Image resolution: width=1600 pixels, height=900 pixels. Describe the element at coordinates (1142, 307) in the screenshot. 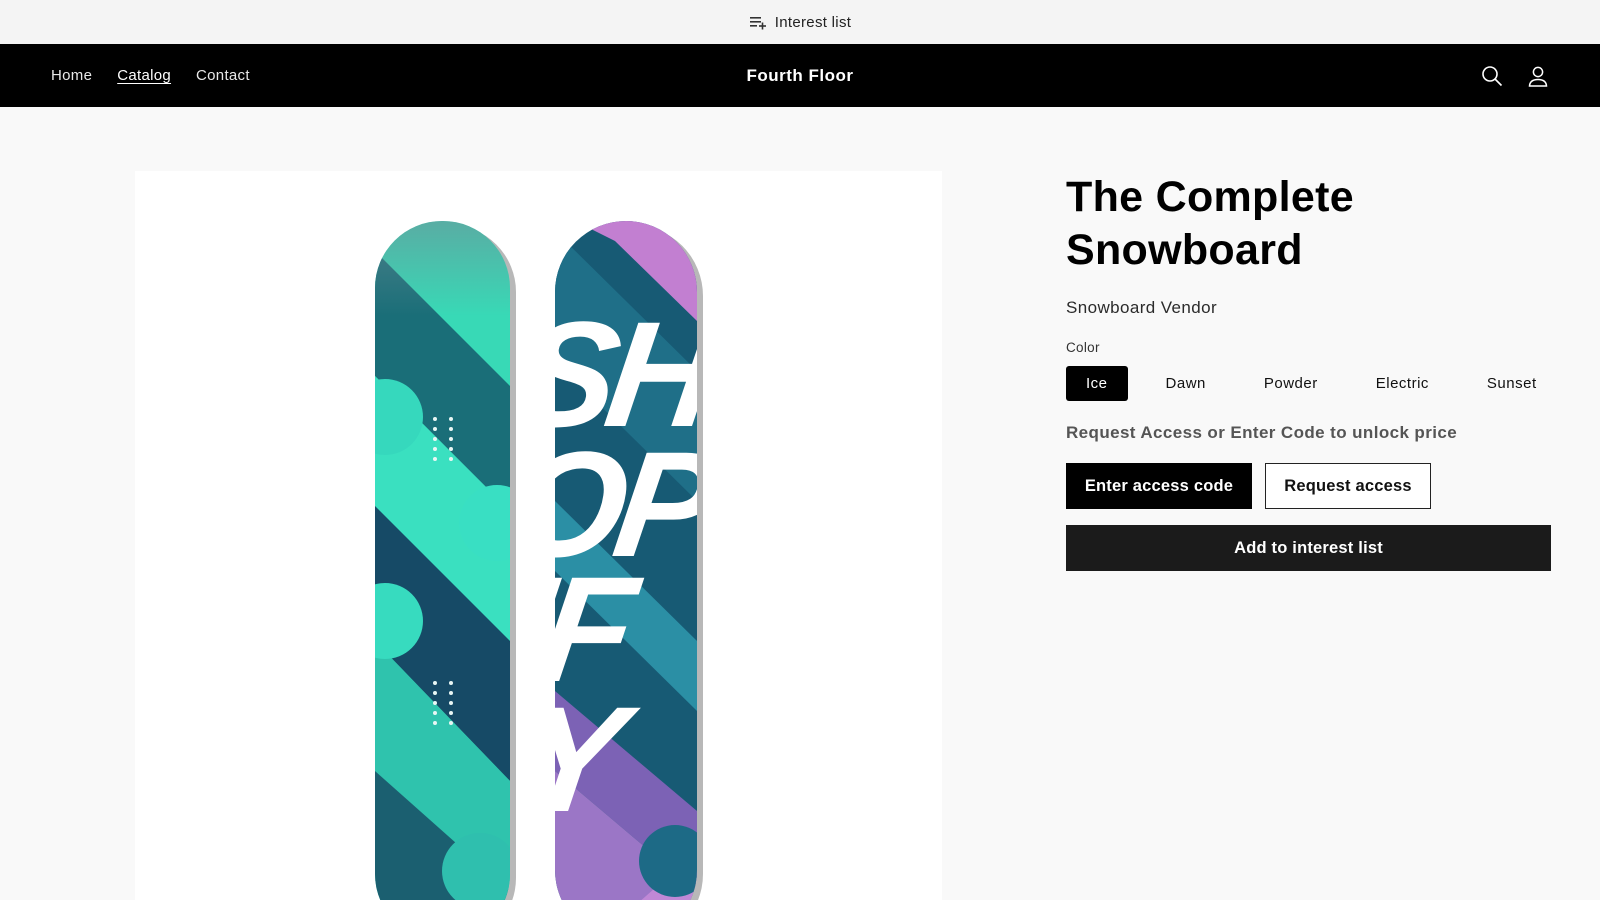

I see `product-vendor: Snowboard Vendor` at that location.